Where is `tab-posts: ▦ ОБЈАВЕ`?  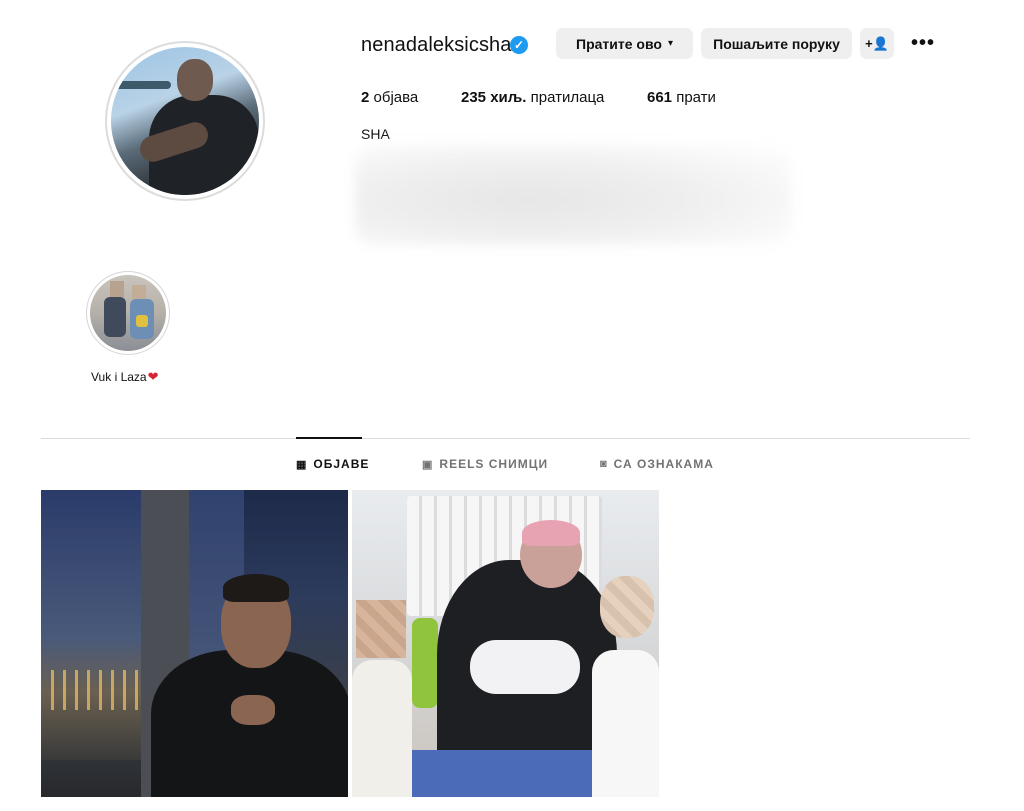 tab-posts: ▦ ОБЈАВЕ is located at coordinates (332, 464).